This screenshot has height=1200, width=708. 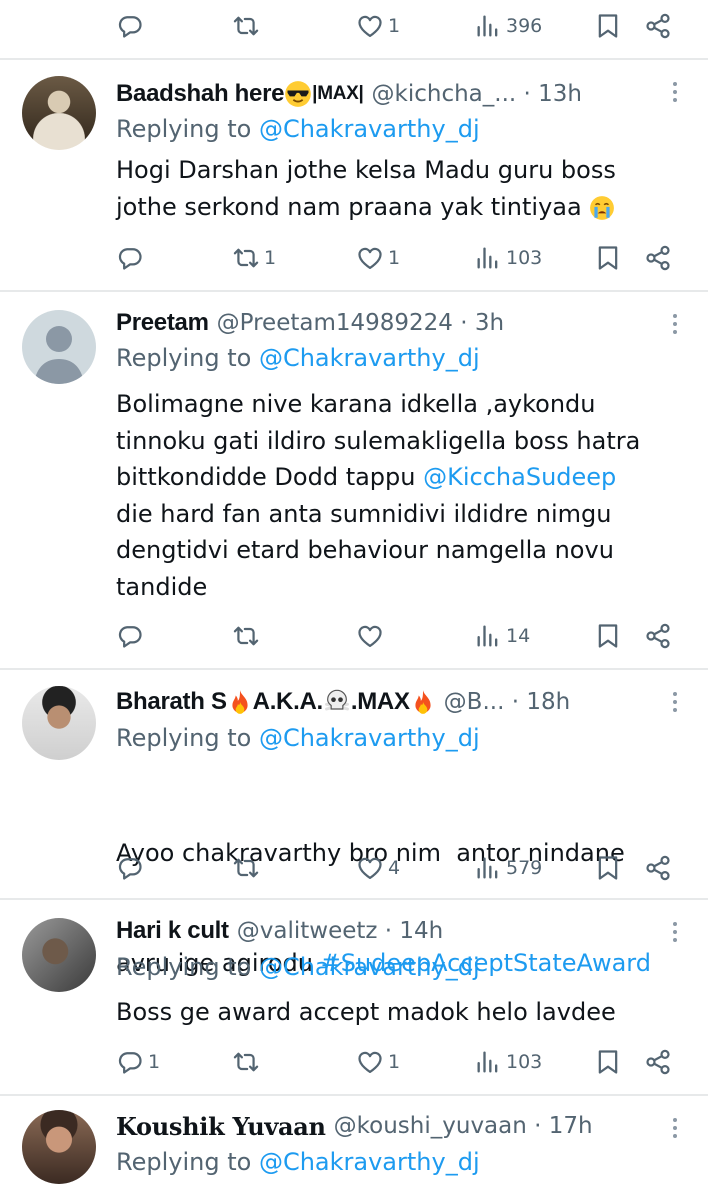 I want to click on tweet-header: Baadshah here |MAX| @kichcha_... · 13h, so click(x=387, y=94).